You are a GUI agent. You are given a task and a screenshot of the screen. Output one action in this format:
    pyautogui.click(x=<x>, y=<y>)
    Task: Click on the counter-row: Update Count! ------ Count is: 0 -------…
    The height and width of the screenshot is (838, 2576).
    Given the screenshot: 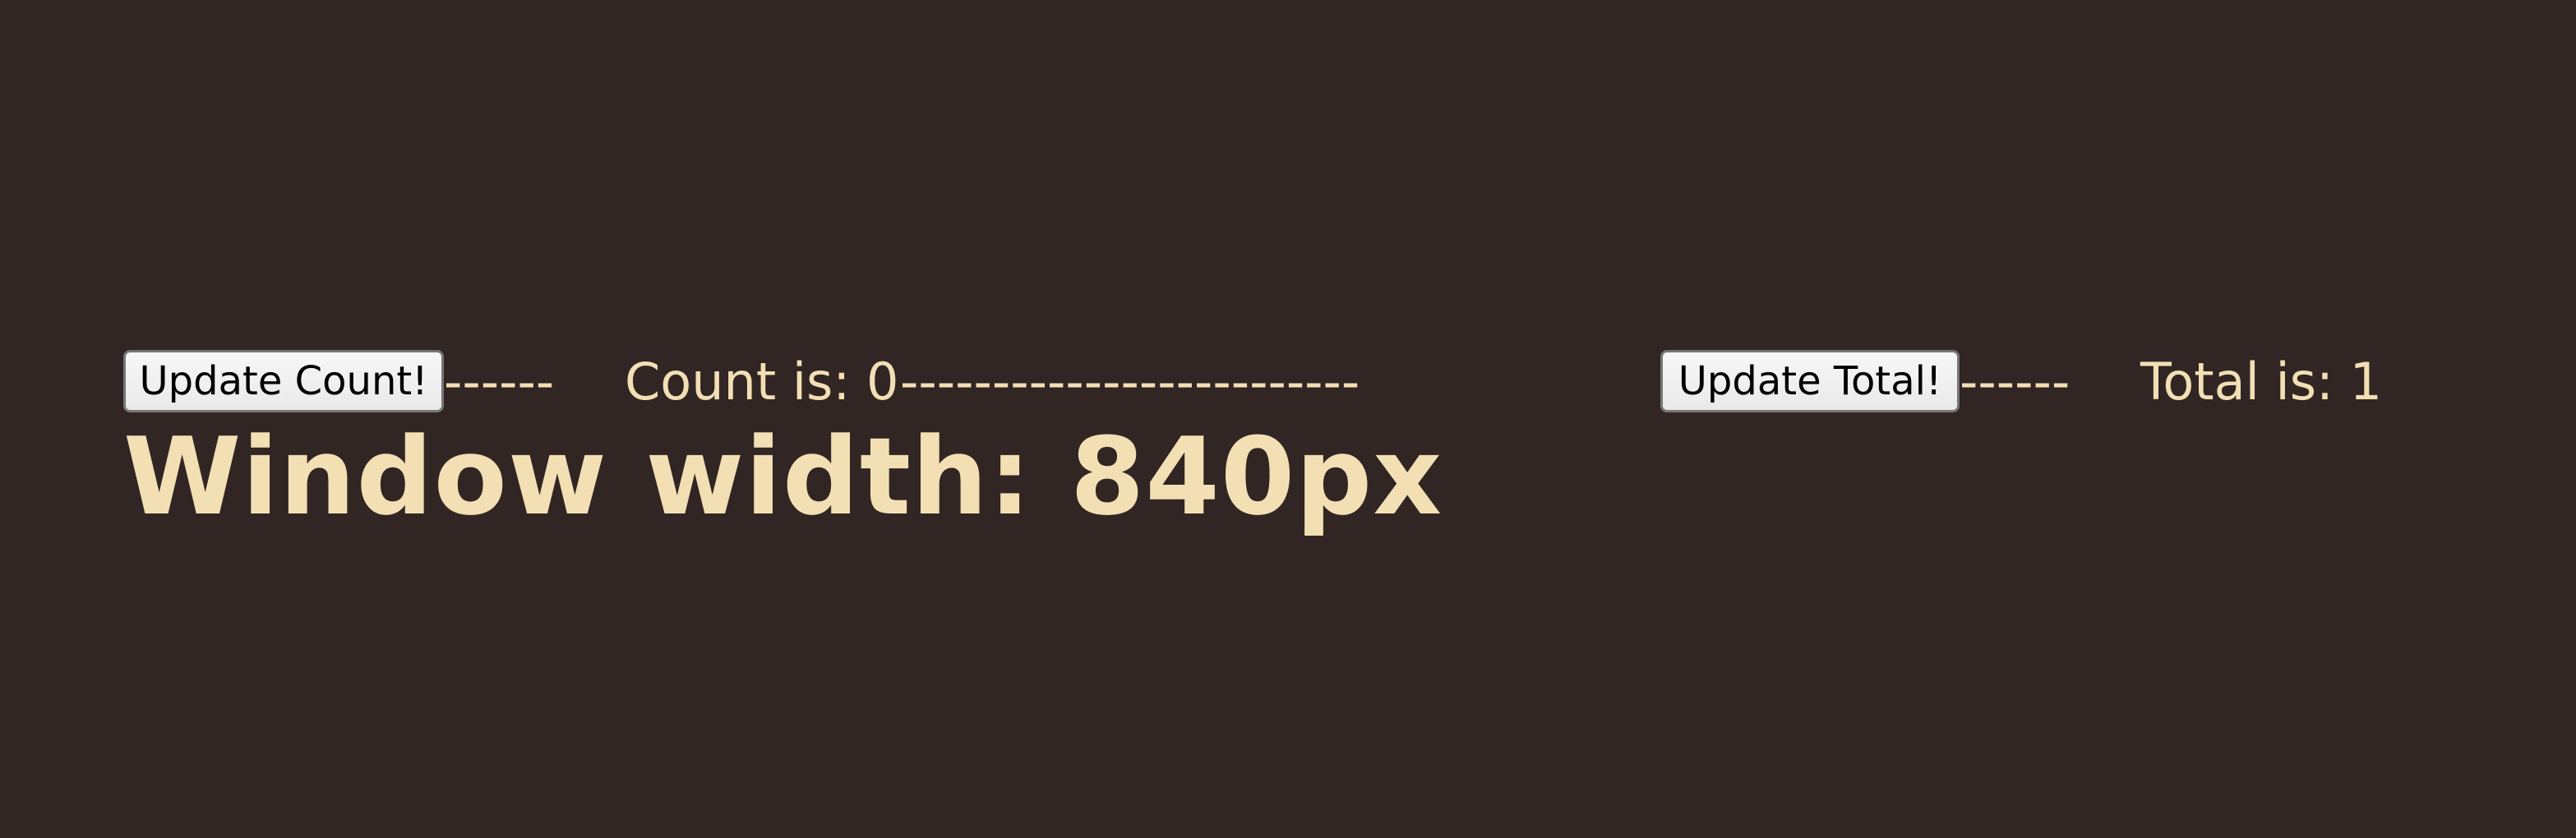 What is the action you would take?
    pyautogui.click(x=1331, y=381)
    